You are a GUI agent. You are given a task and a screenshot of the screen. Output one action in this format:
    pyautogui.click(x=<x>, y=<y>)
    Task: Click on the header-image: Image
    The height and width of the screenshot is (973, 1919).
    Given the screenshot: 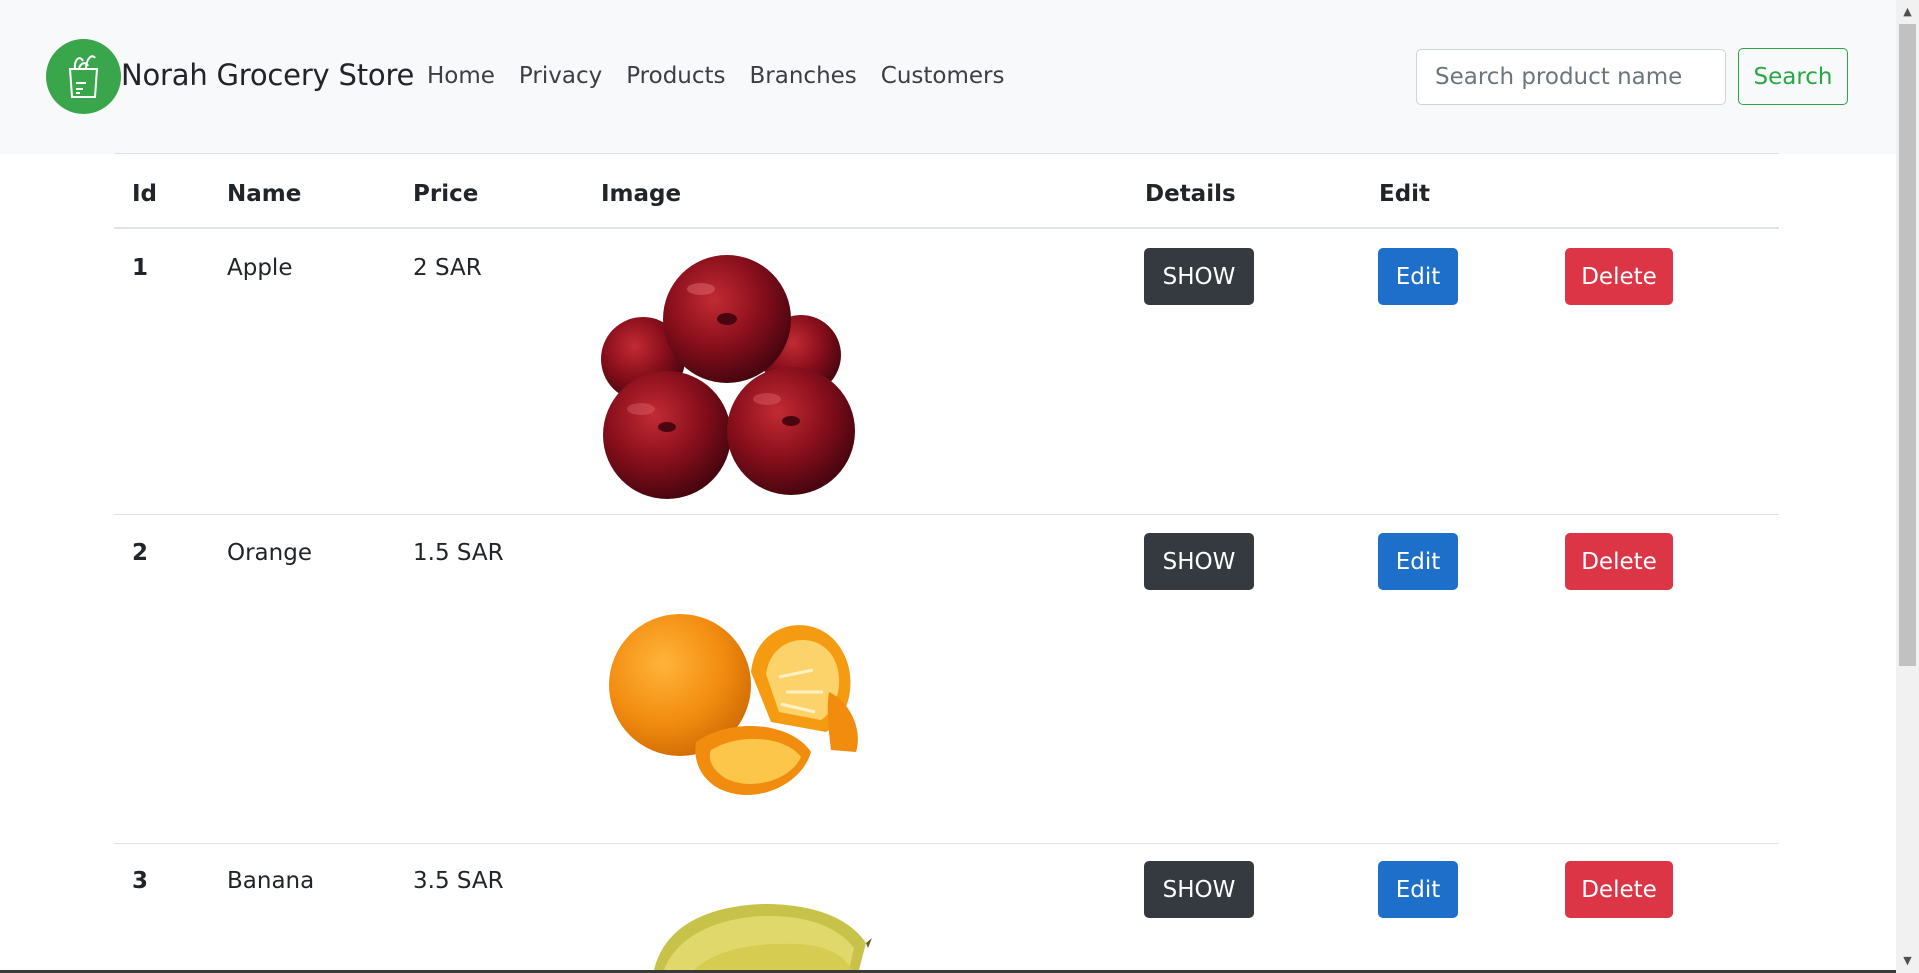 What is the action you would take?
    pyautogui.click(x=641, y=194)
    